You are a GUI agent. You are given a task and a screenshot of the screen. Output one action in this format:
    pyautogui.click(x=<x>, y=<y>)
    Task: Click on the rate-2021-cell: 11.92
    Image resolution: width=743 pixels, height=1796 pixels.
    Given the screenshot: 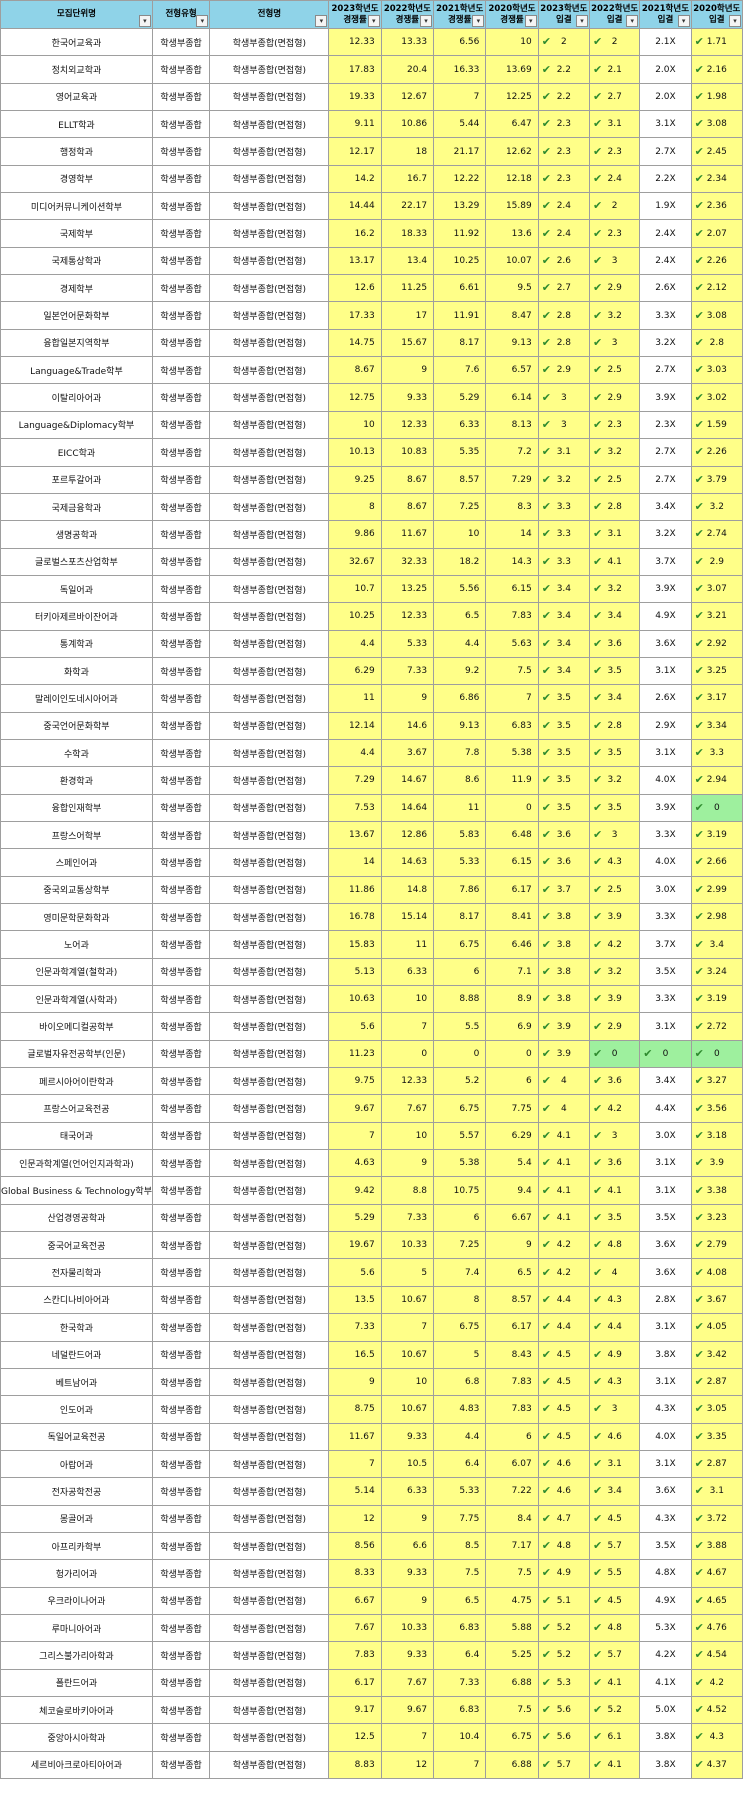 What is the action you would take?
    pyautogui.click(x=460, y=233)
    